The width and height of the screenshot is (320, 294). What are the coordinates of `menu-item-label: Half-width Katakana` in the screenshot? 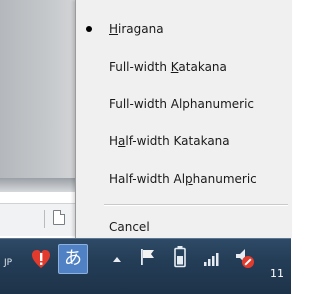 It's located at (169, 141).